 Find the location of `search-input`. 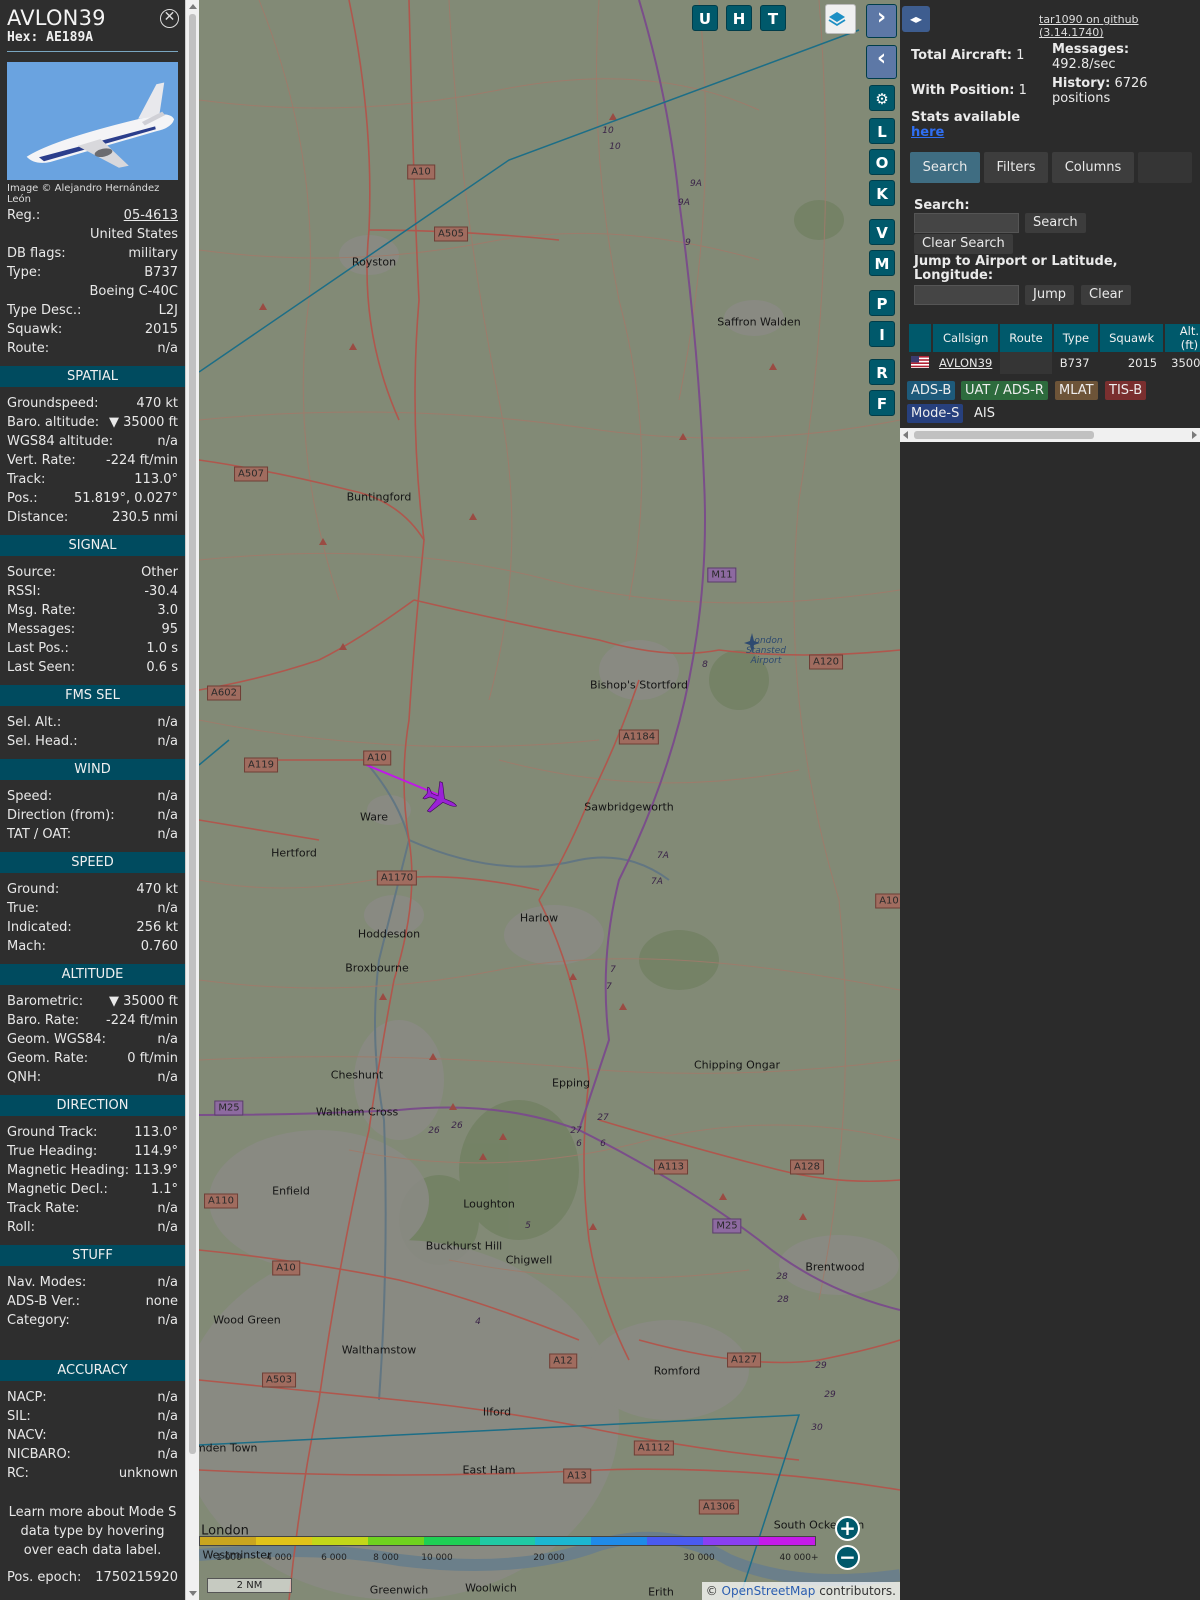

search-input is located at coordinates (966, 223).